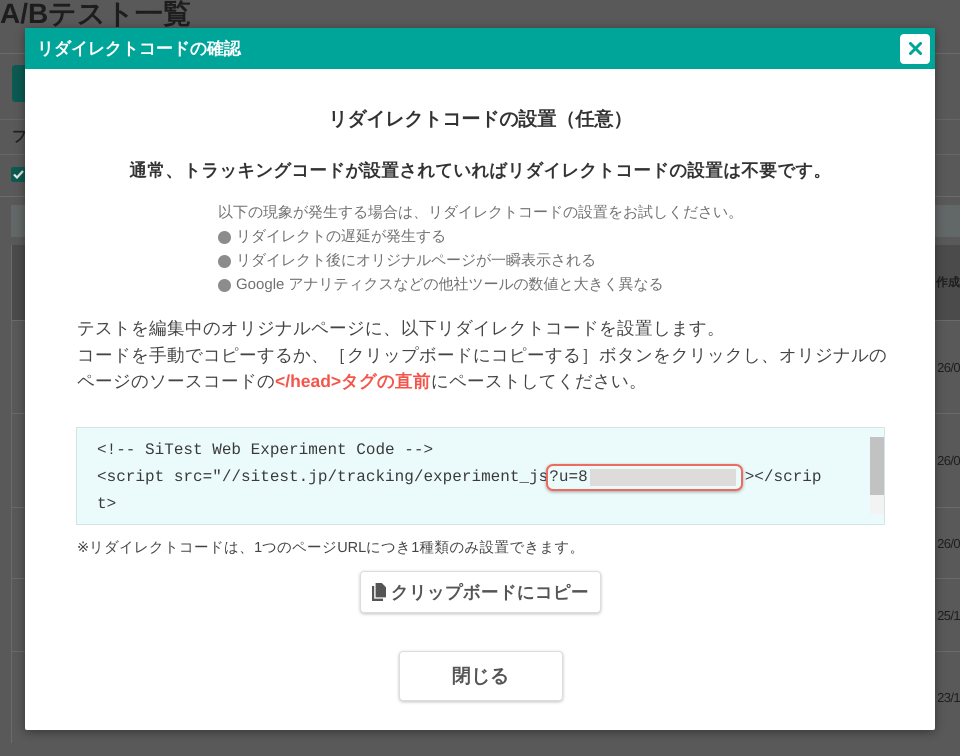  What do you see at coordinates (416, 261) in the screenshot?
I see `note-item: リダイレクト後にオリジナルページが一瞬表示される` at bounding box center [416, 261].